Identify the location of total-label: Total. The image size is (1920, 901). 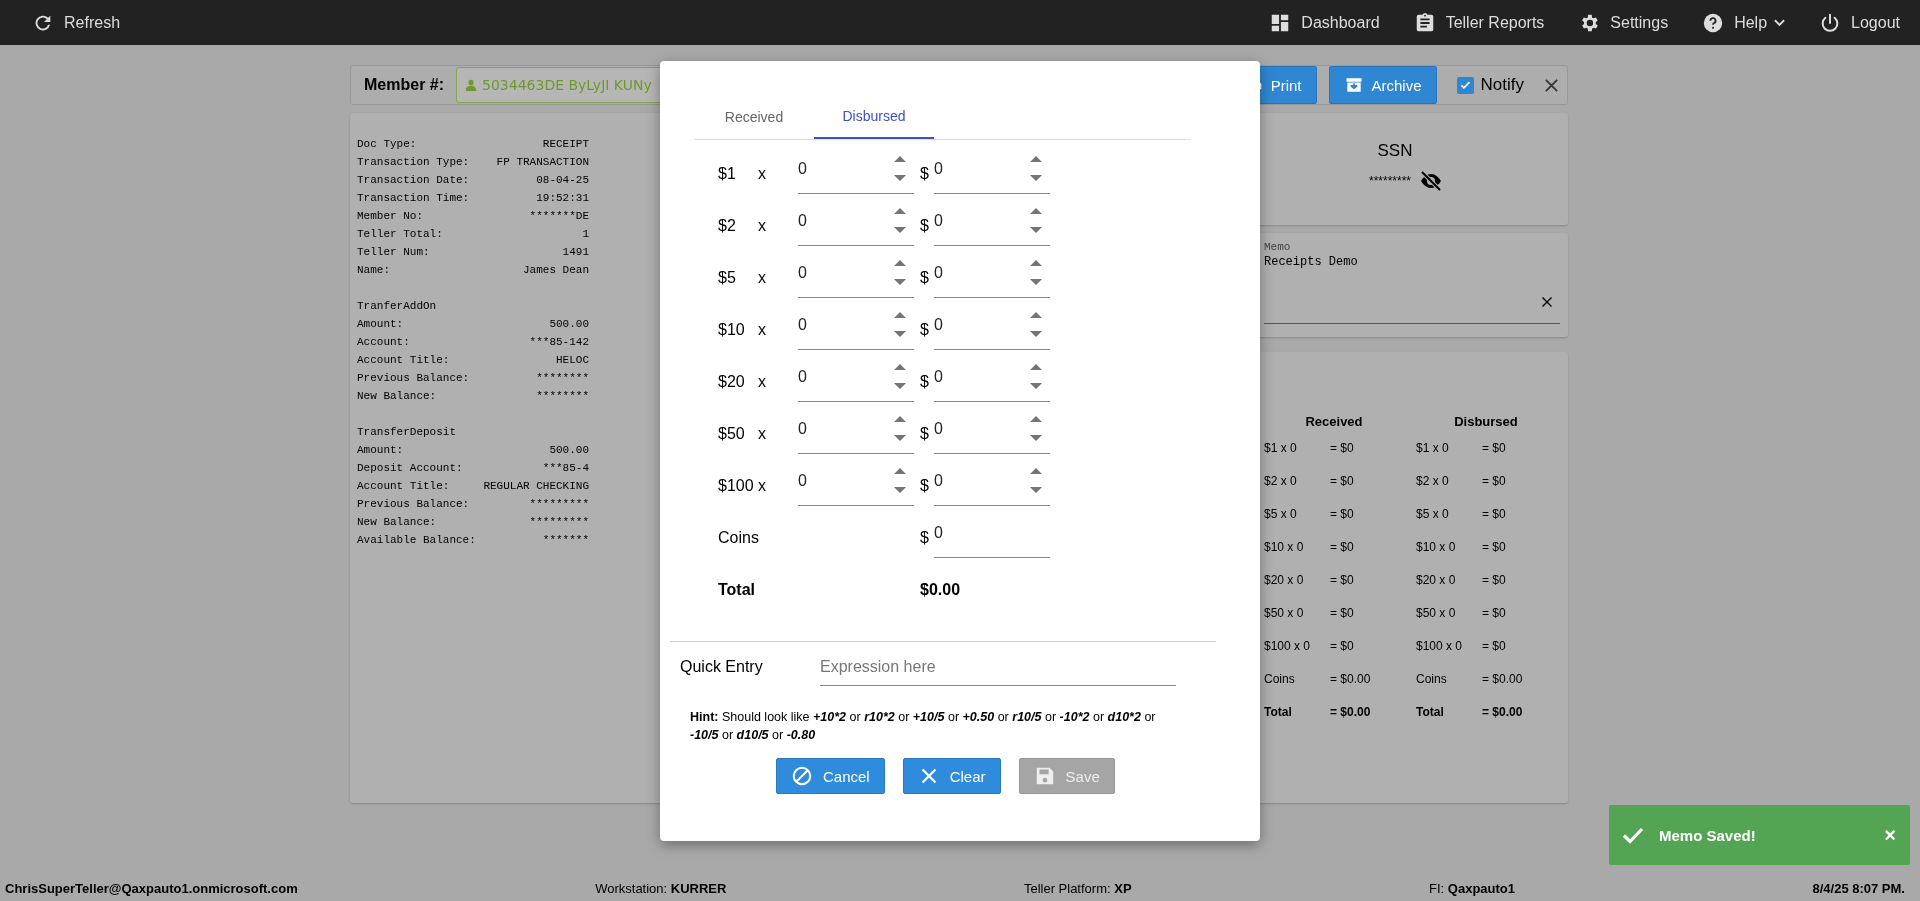
(737, 590).